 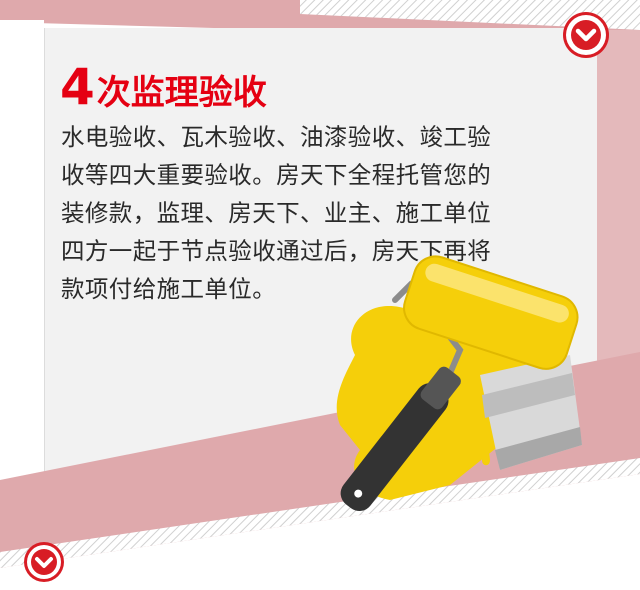 I want to click on title-number: 4, so click(x=77, y=87).